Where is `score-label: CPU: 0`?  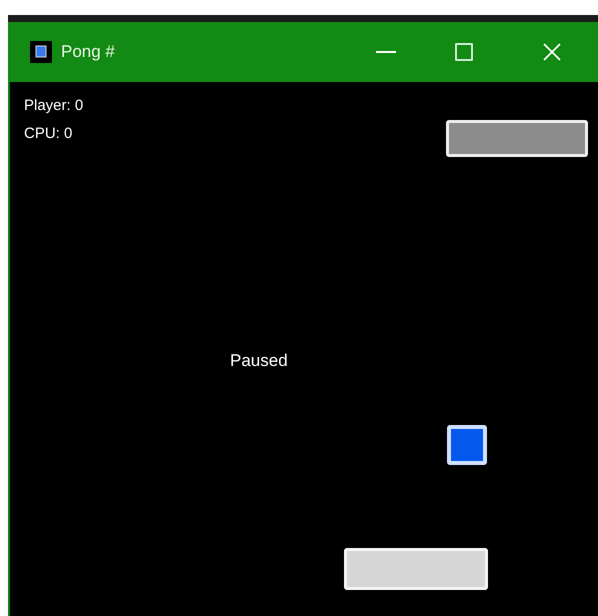
score-label: CPU: 0 is located at coordinates (49, 134).